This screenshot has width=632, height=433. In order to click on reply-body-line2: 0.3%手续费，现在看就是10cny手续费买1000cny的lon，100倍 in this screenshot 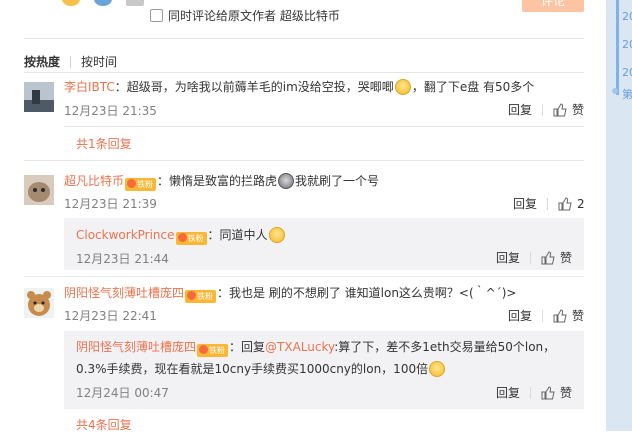, I will do `click(261, 369)`.